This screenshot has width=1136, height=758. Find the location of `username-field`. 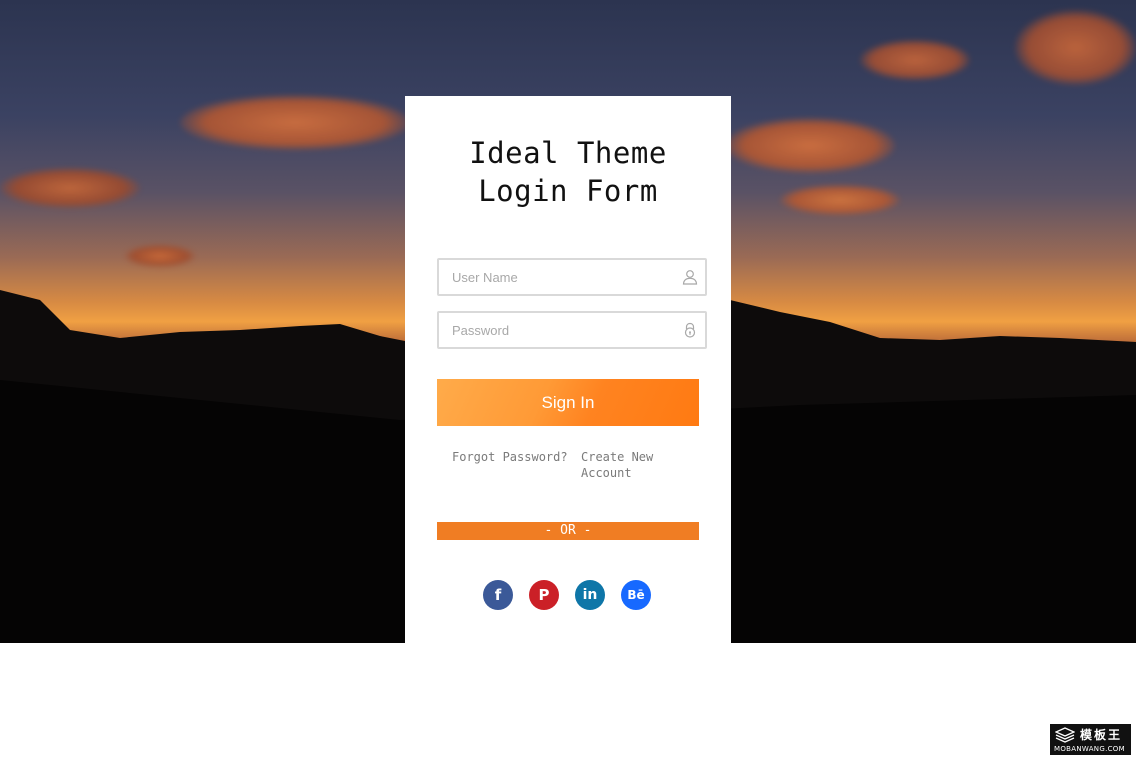

username-field is located at coordinates (572, 277).